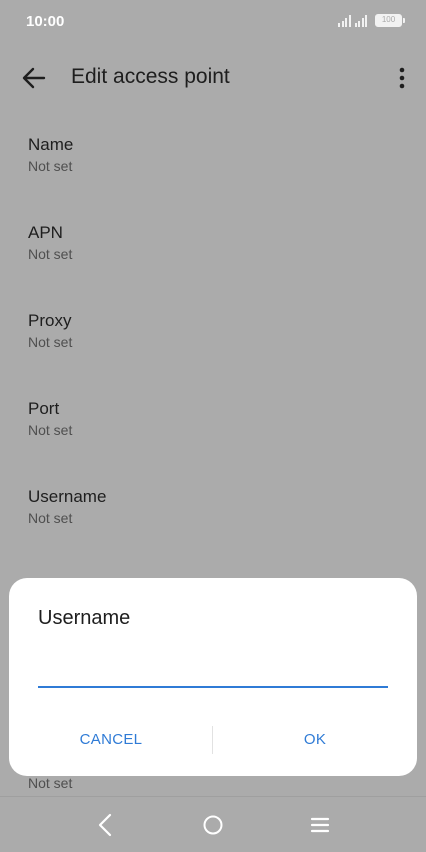  Describe the element at coordinates (320, 825) in the screenshot. I see `nav-menu-icon` at that location.